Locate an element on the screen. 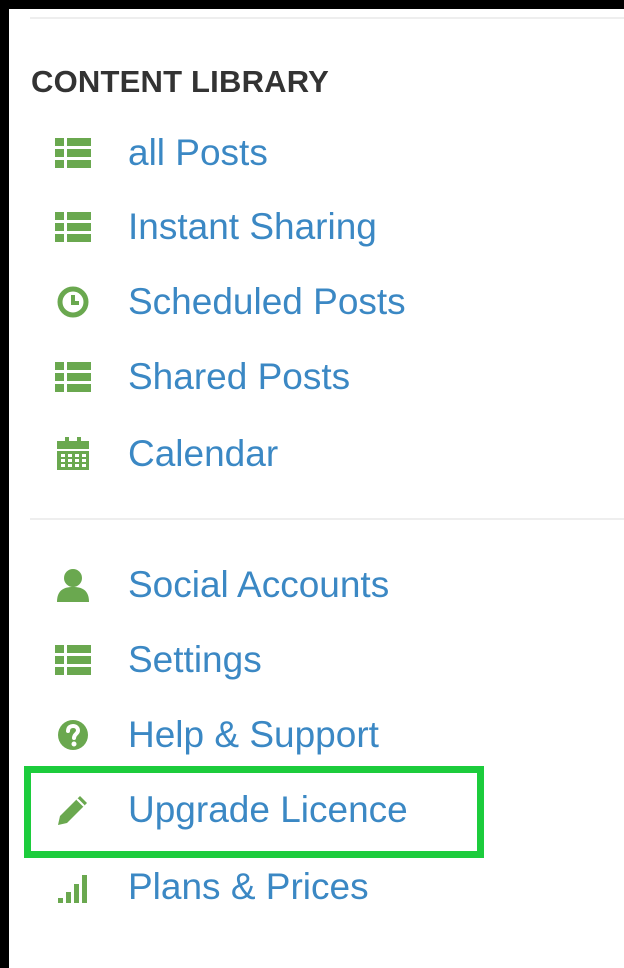 The image size is (624, 968). content-library-heading: CONTENT LIBRARY is located at coordinates (180, 81).